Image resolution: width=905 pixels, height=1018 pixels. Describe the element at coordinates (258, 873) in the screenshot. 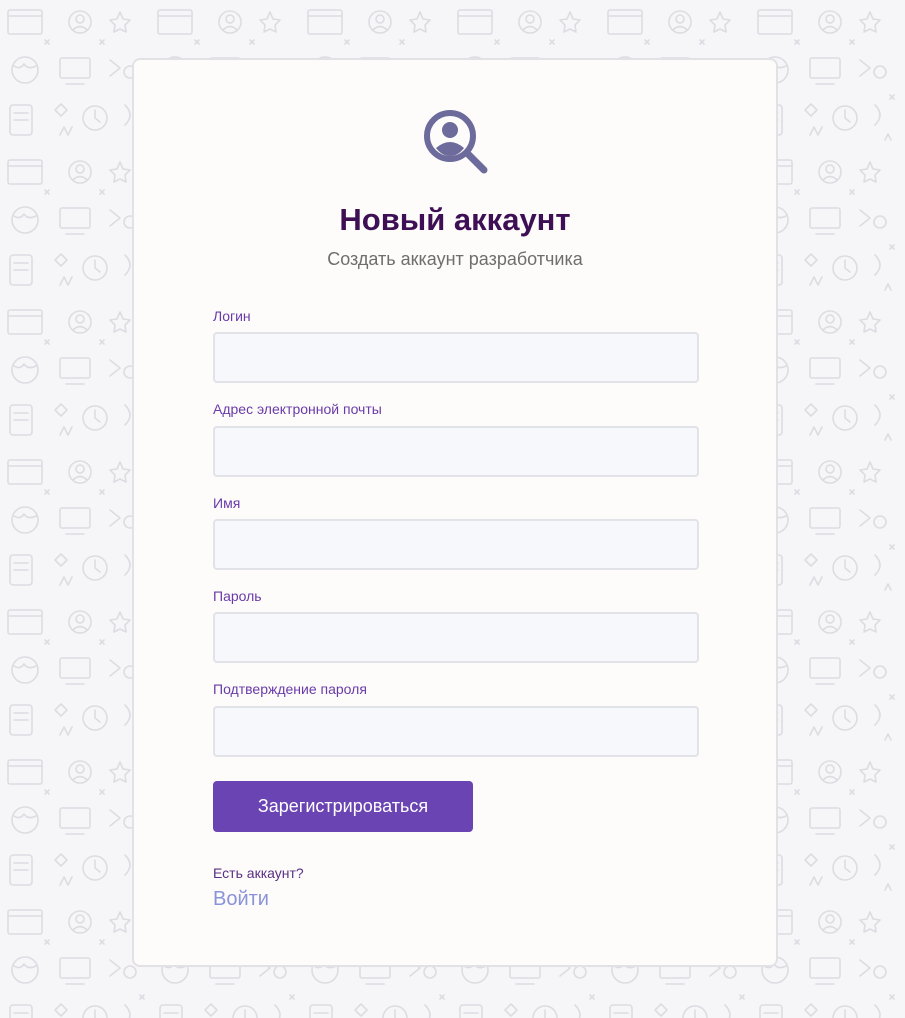

I see `have-account-text: Есть аккаунт?` at that location.